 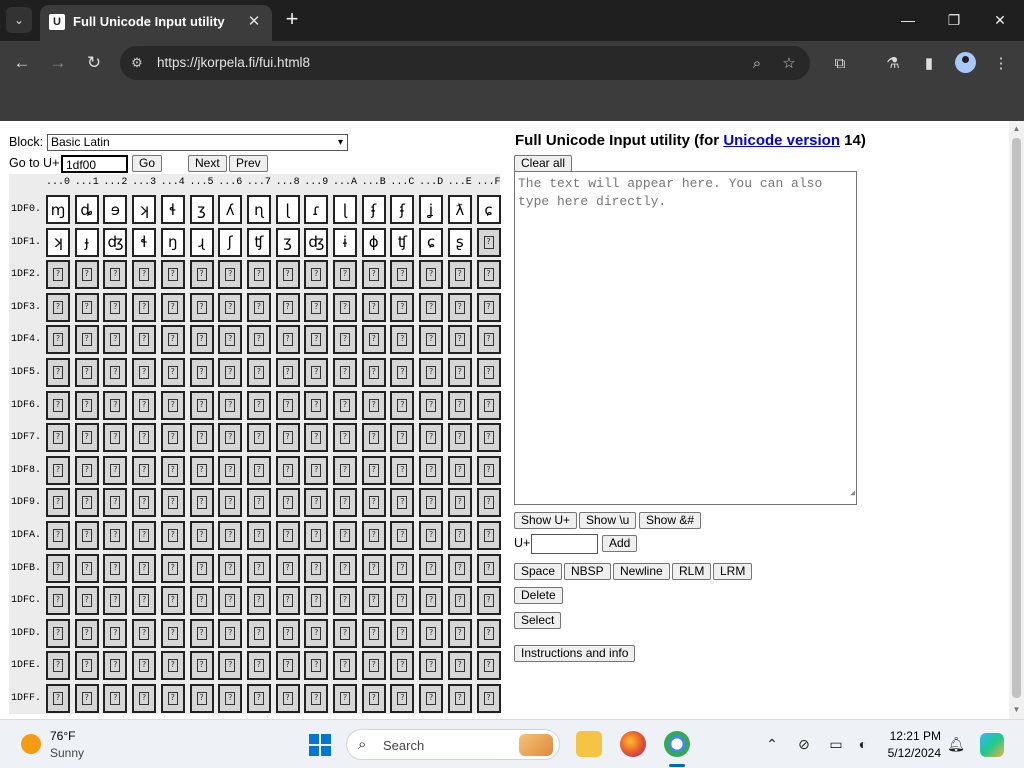 I want to click on show-uplus-button: Show U+, so click(x=546, y=520).